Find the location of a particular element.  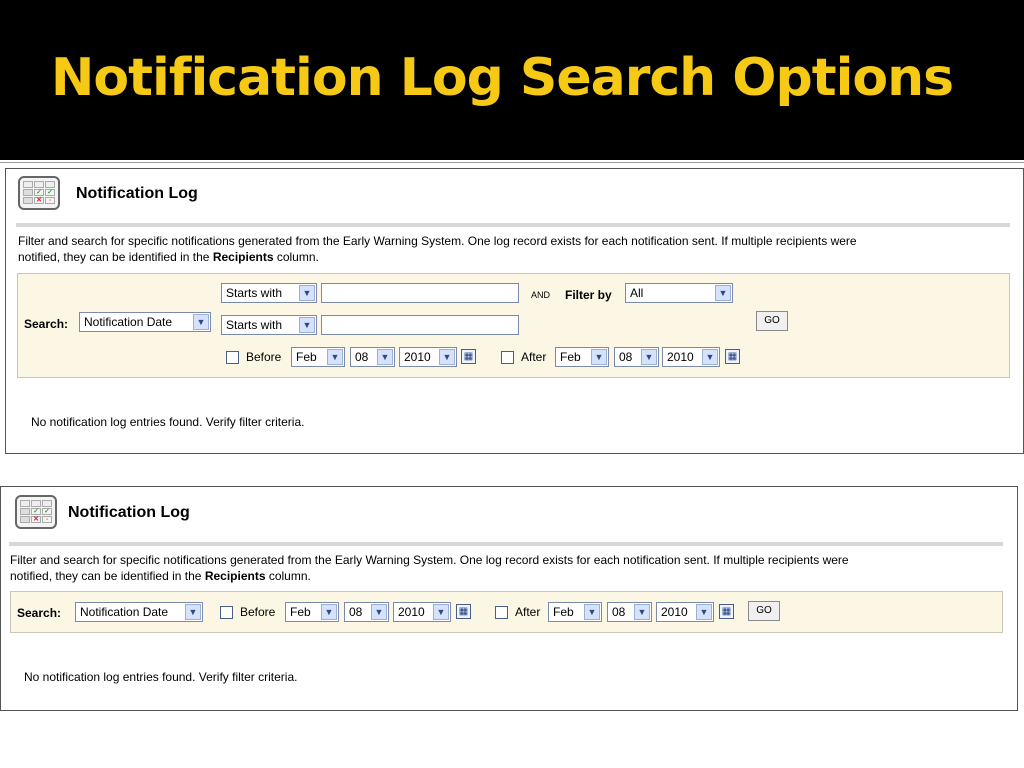

filter-by-value: All is located at coordinates (637, 293).